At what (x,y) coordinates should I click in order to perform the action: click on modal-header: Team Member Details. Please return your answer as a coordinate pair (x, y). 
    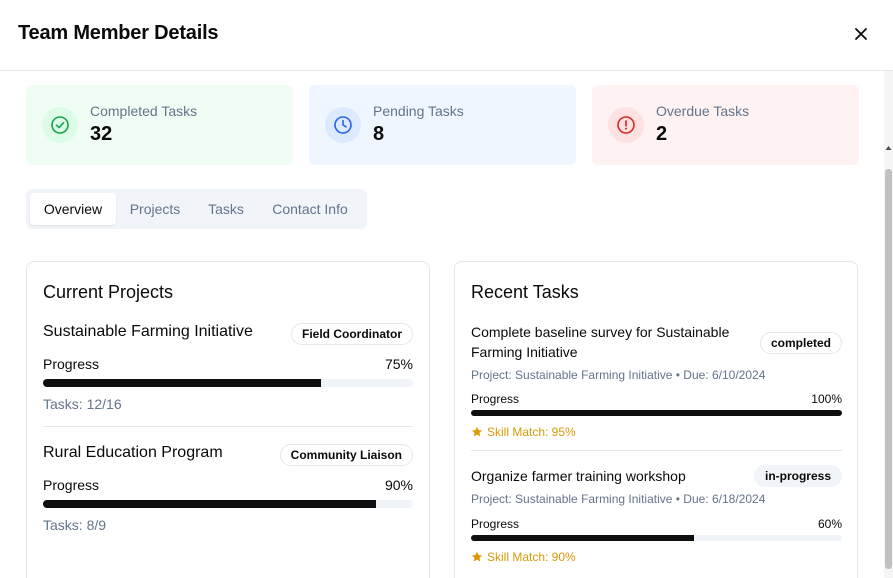
    Looking at the image, I should click on (446, 35).